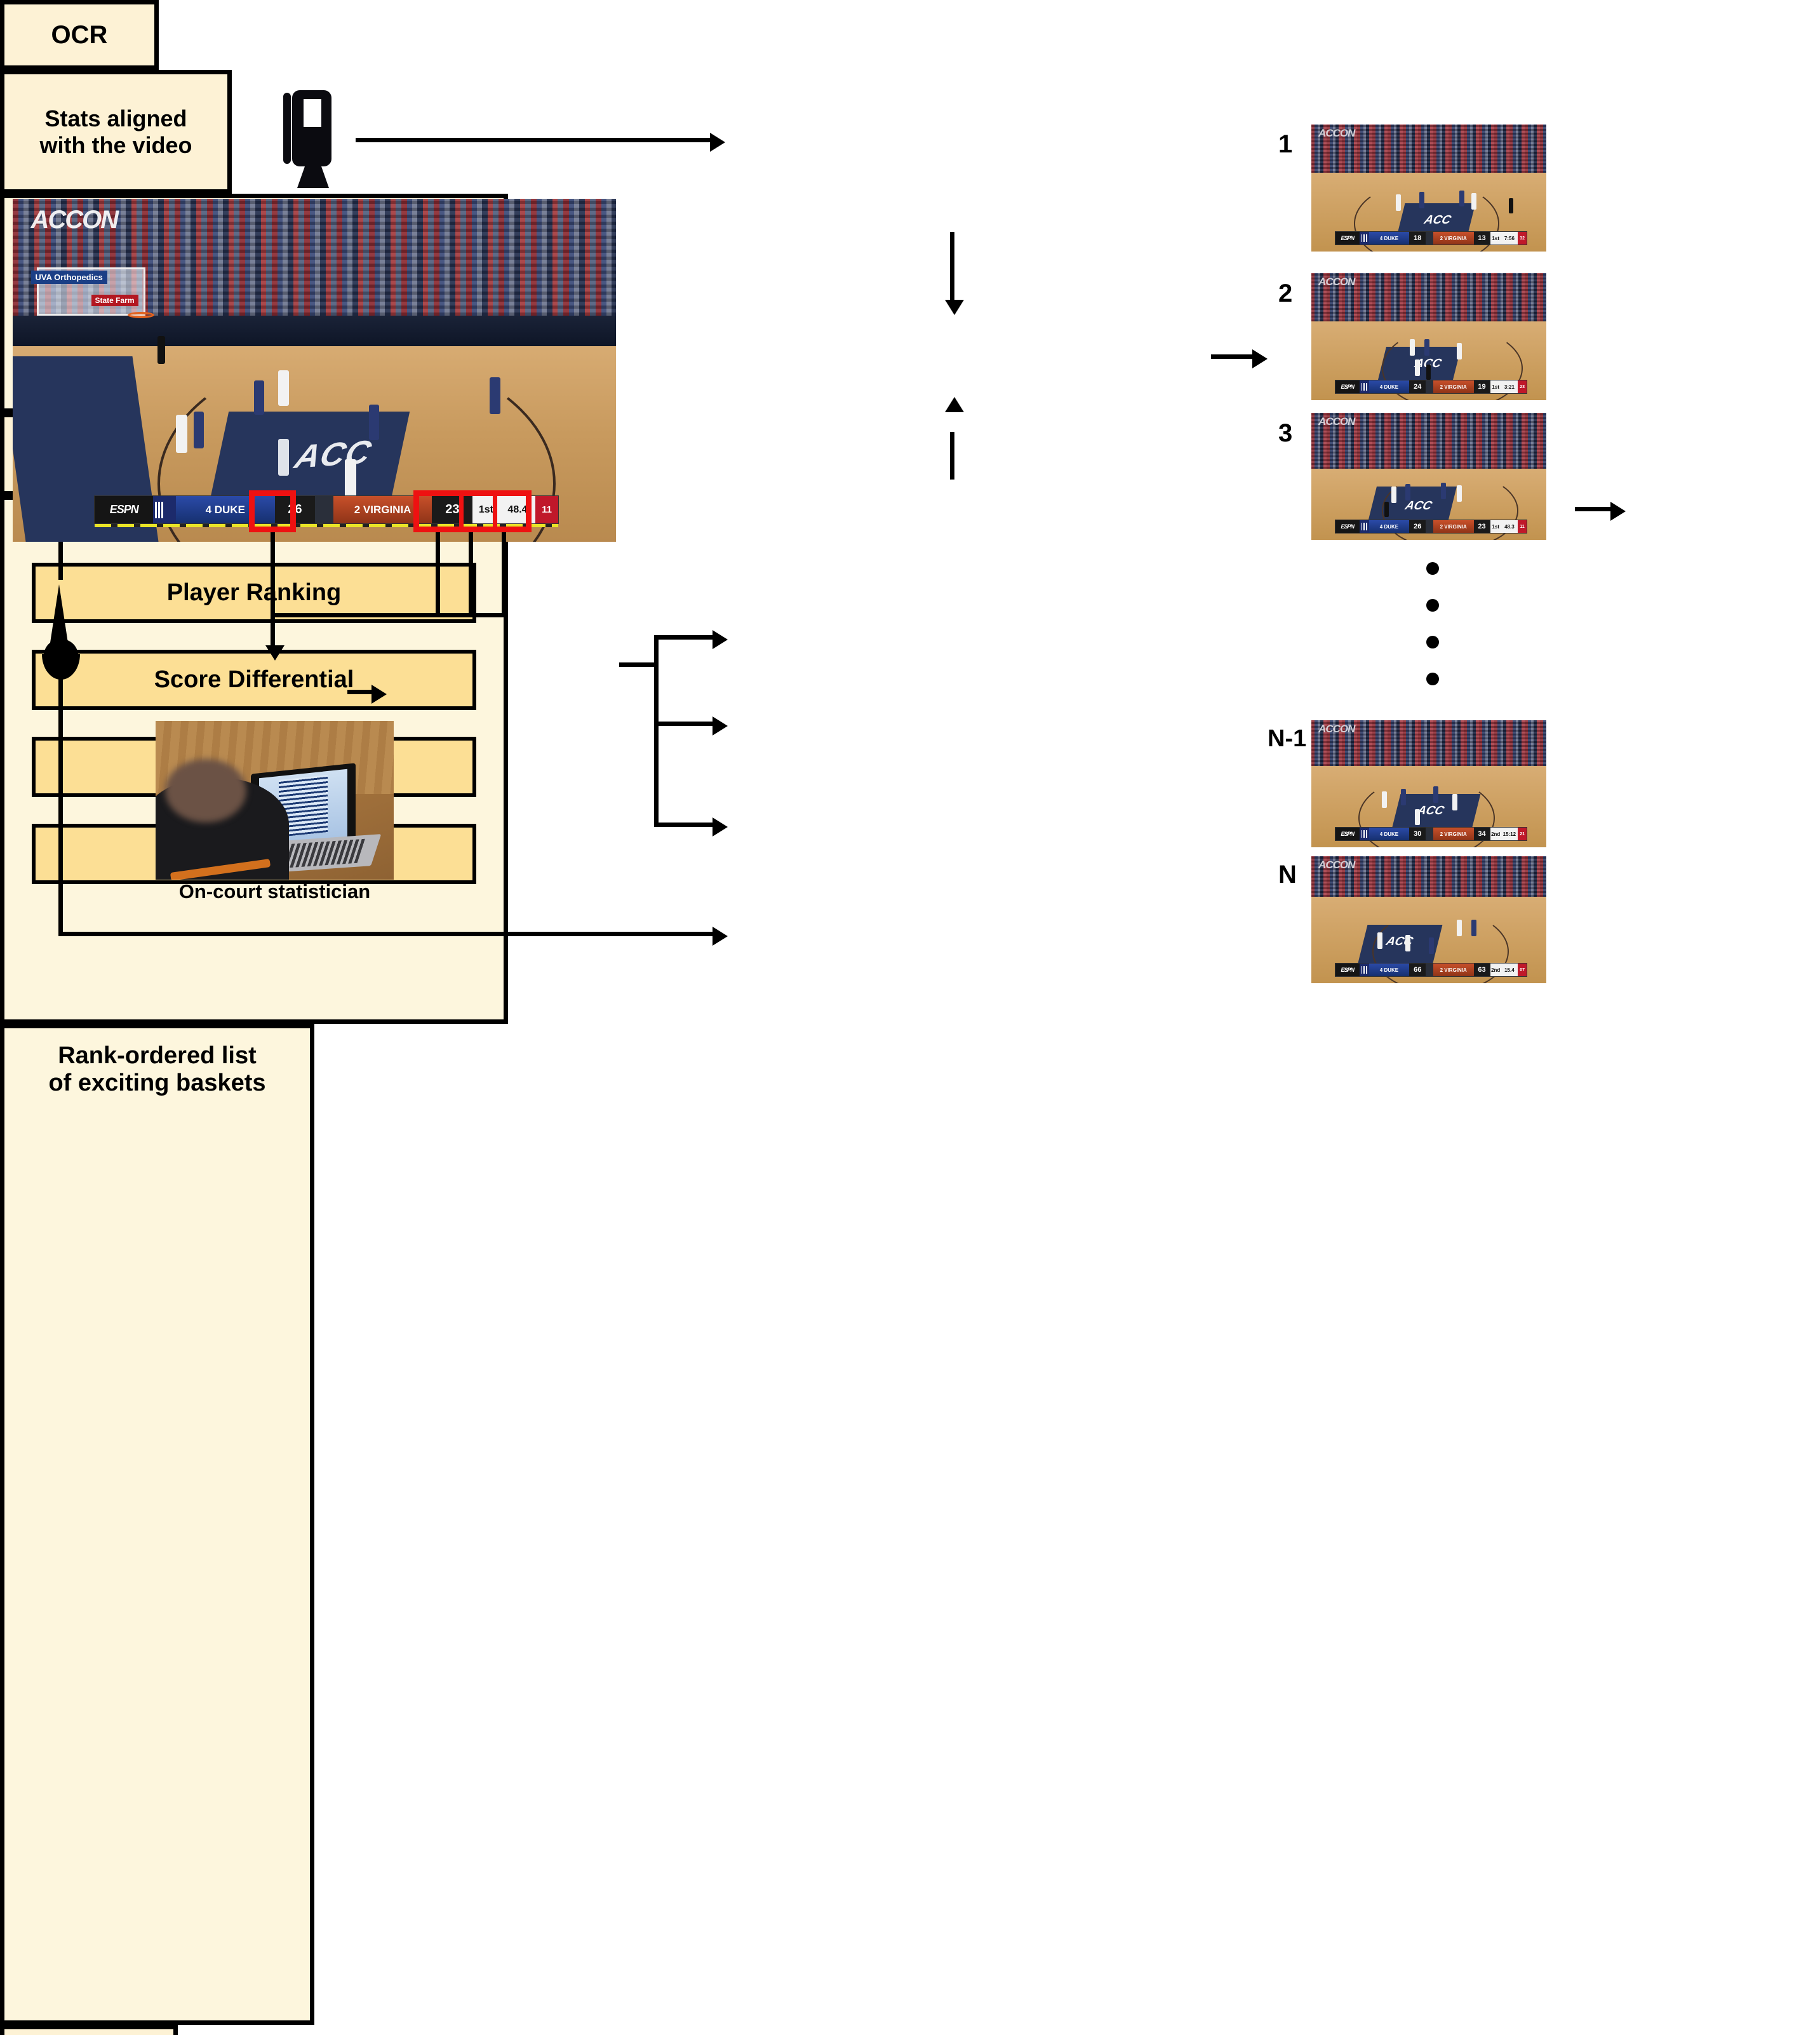  Describe the element at coordinates (74, 220) in the screenshot. I see `broadcast-network-logo: ACCON` at that location.